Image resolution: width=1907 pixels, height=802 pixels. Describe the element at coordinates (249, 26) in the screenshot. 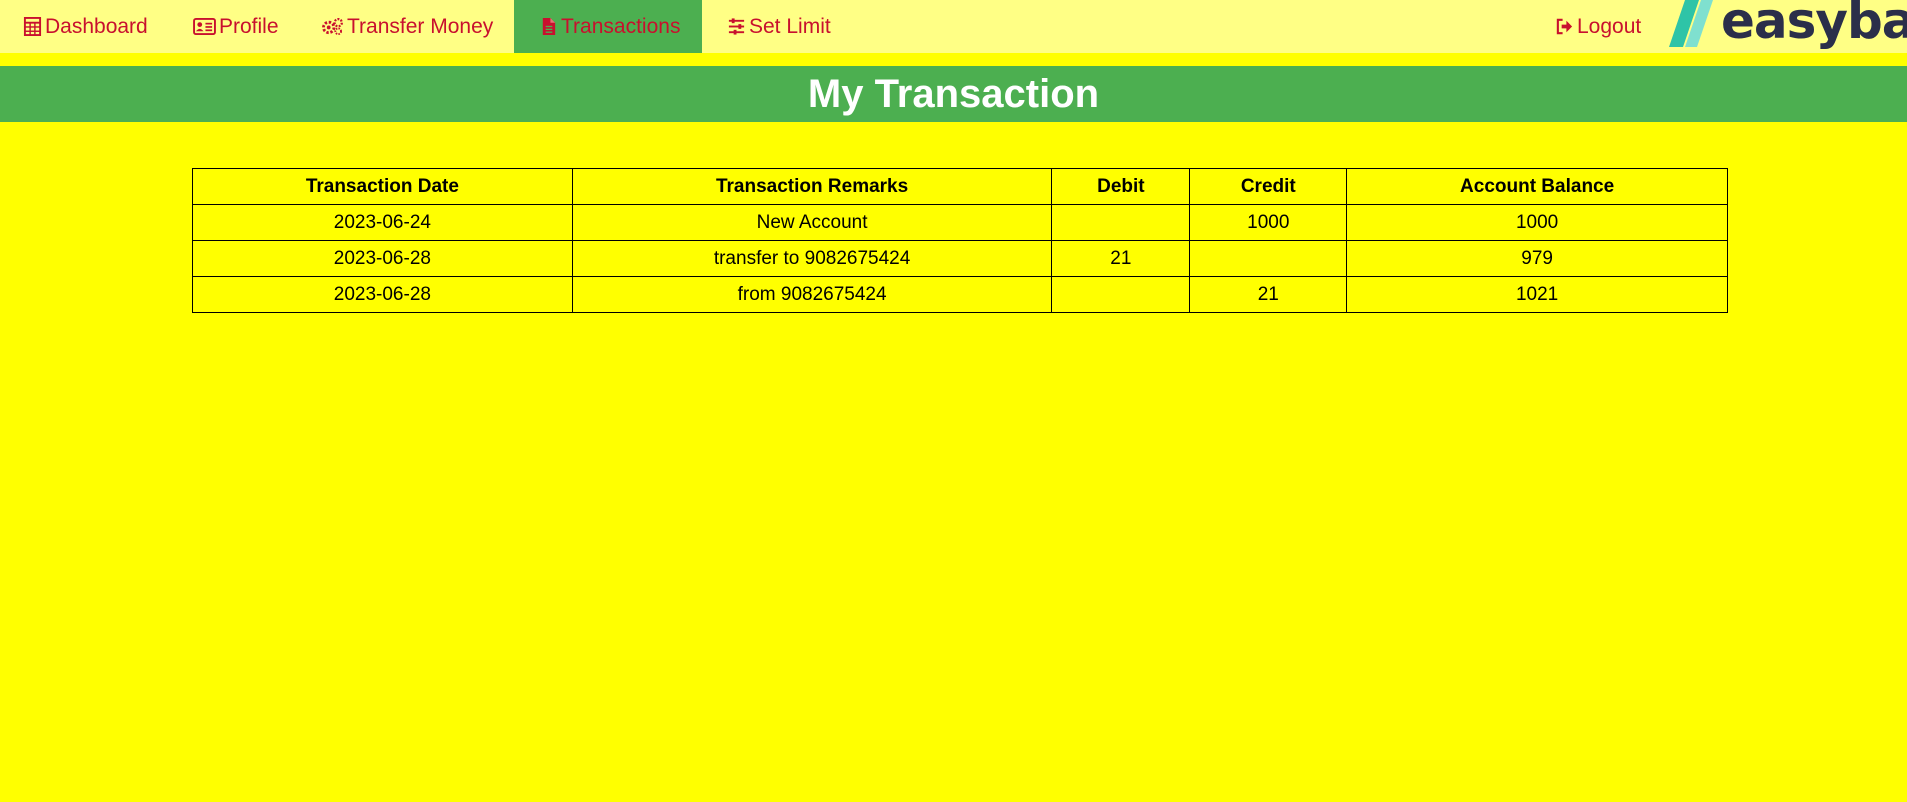

I see `nav-profile-label: Profile` at that location.